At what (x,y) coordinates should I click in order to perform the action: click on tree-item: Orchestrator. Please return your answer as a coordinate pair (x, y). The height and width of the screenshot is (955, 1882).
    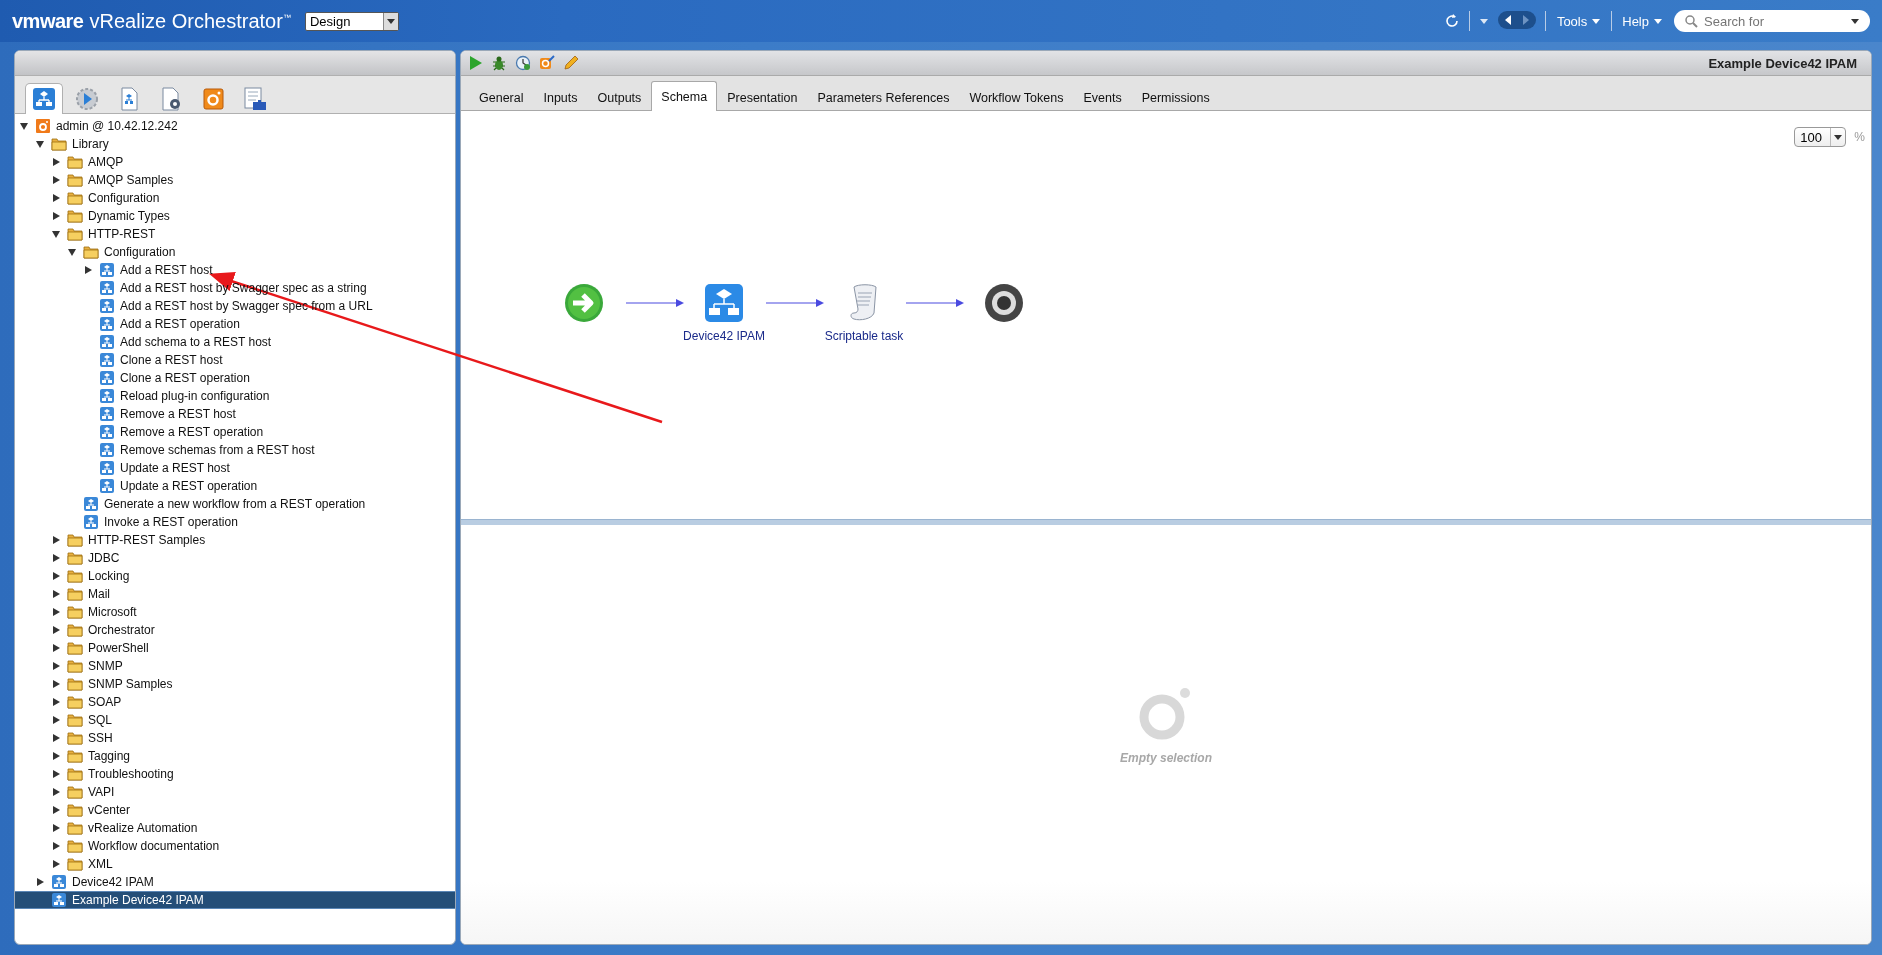
    Looking at the image, I should click on (235, 630).